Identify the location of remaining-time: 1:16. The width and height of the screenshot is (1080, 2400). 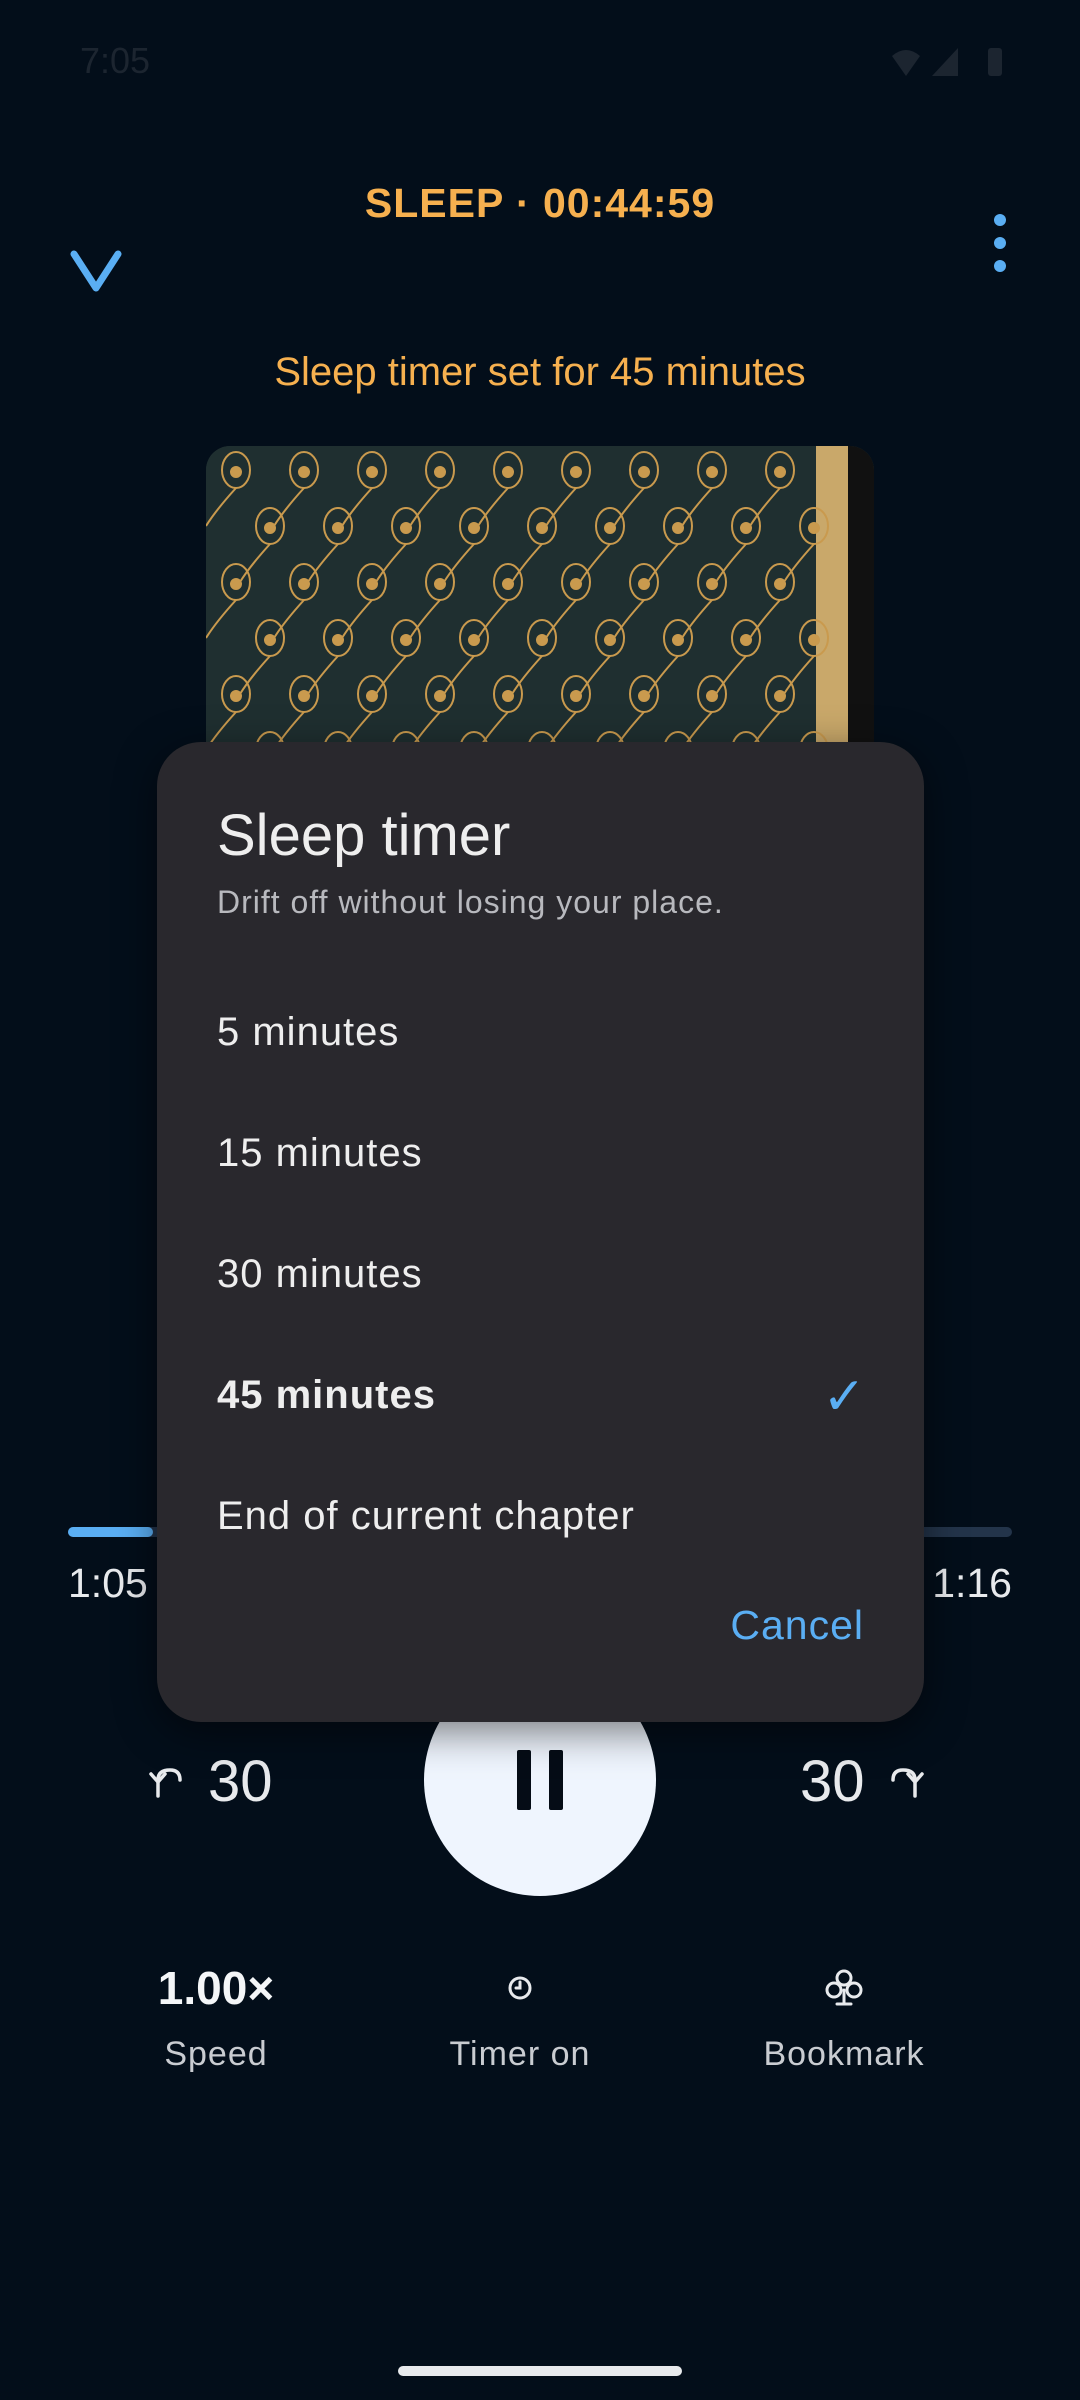
(972, 1583).